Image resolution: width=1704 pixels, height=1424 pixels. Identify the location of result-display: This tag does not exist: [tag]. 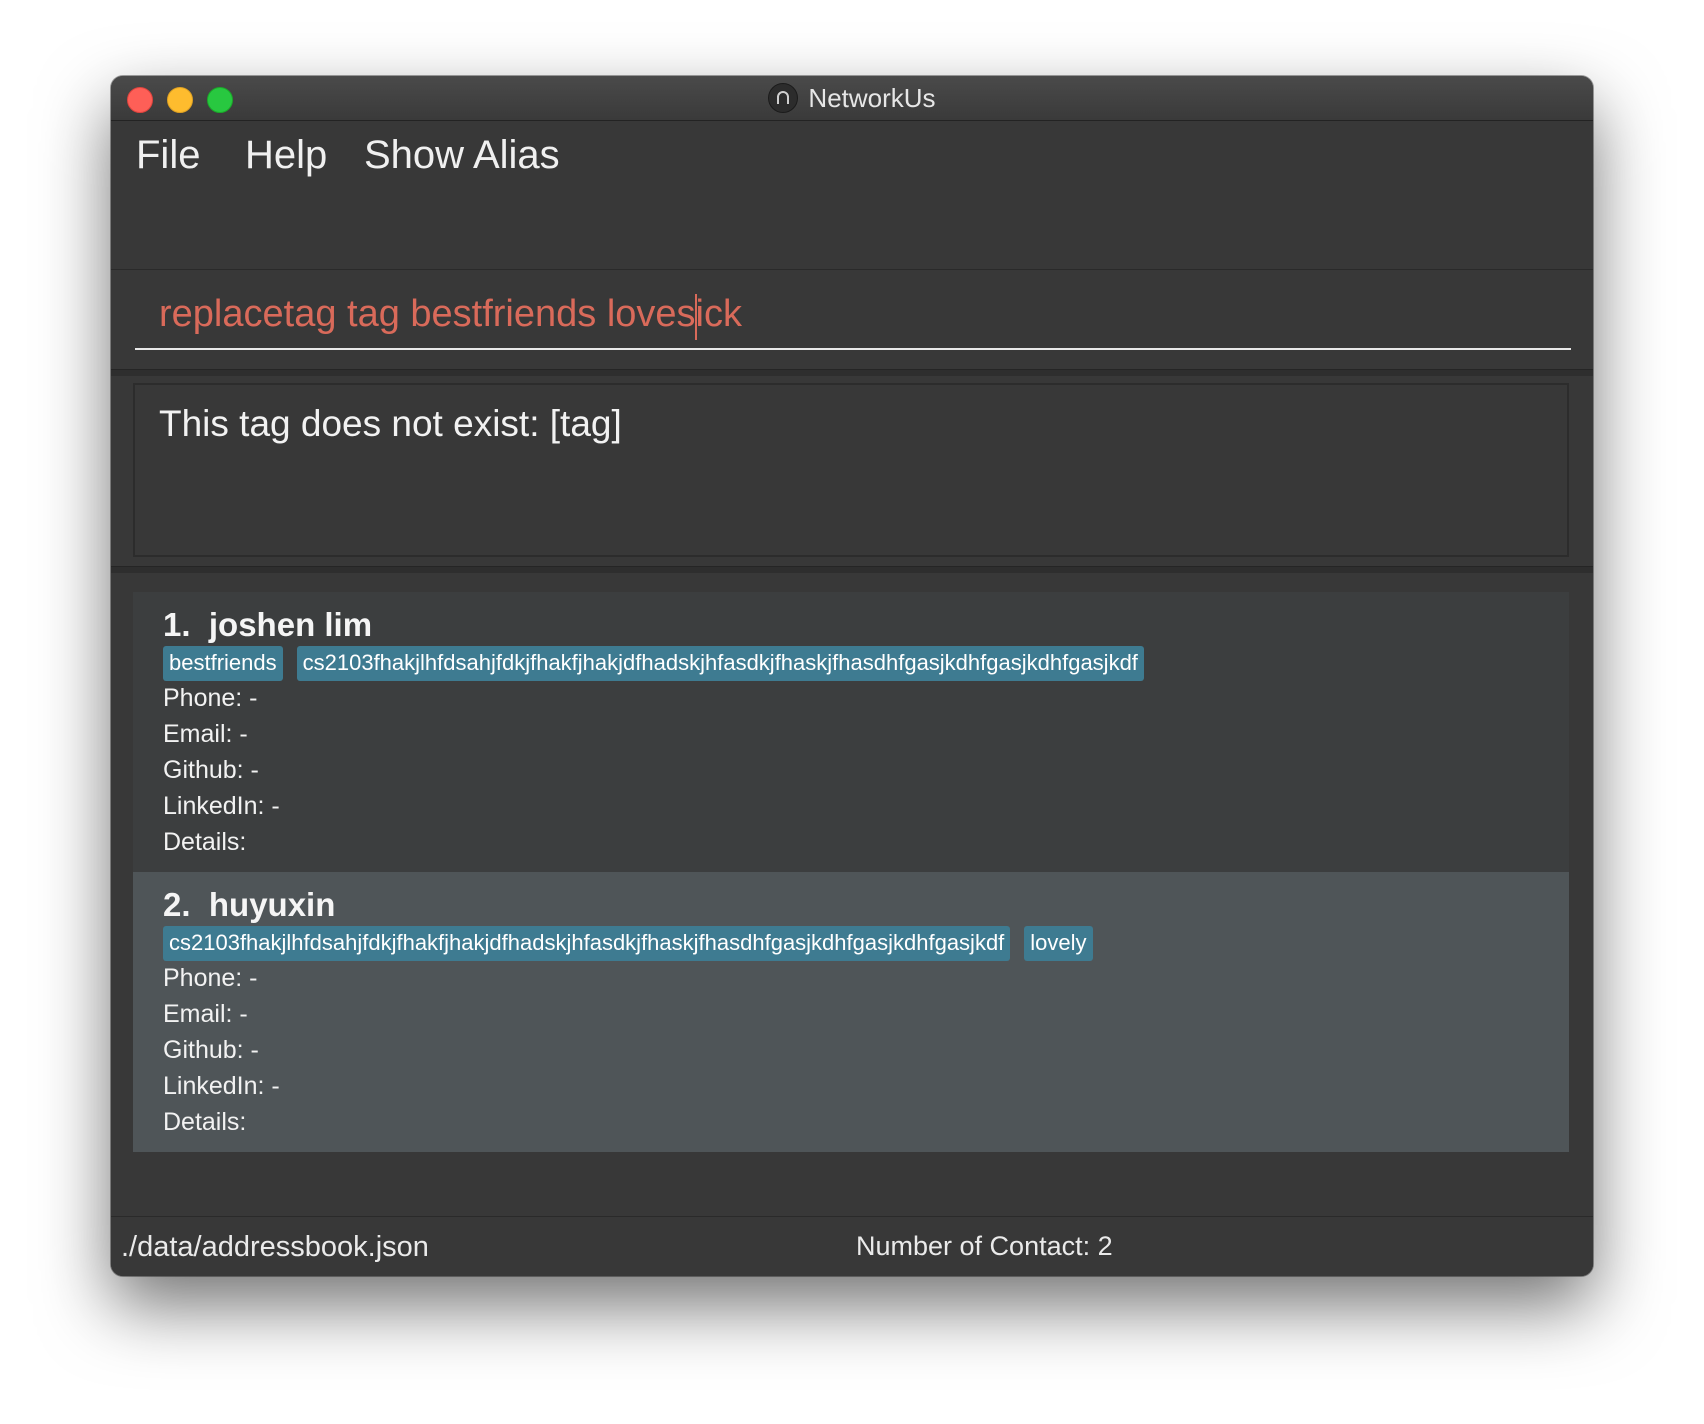
(851, 470).